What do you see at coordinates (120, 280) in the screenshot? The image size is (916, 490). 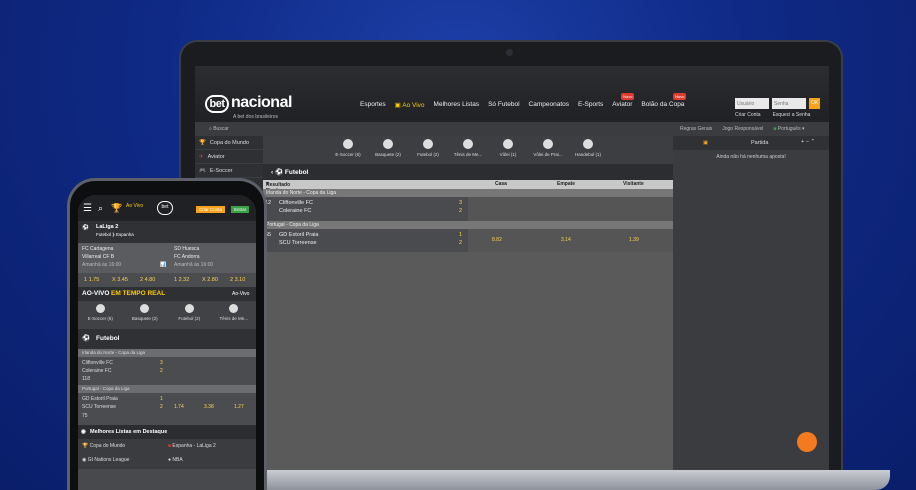 I see `odd-button: X 3.45` at bounding box center [120, 280].